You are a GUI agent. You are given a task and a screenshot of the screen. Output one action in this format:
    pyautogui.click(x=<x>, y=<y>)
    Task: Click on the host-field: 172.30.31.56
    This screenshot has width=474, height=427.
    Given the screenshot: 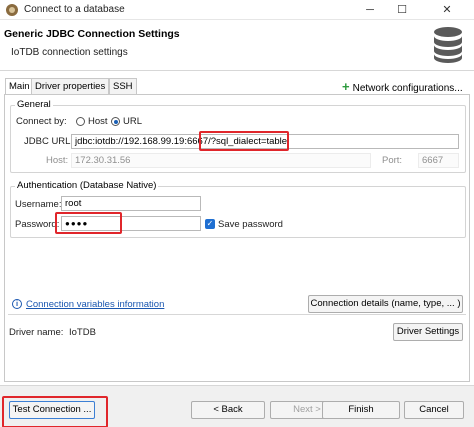 What is the action you would take?
    pyautogui.click(x=221, y=160)
    